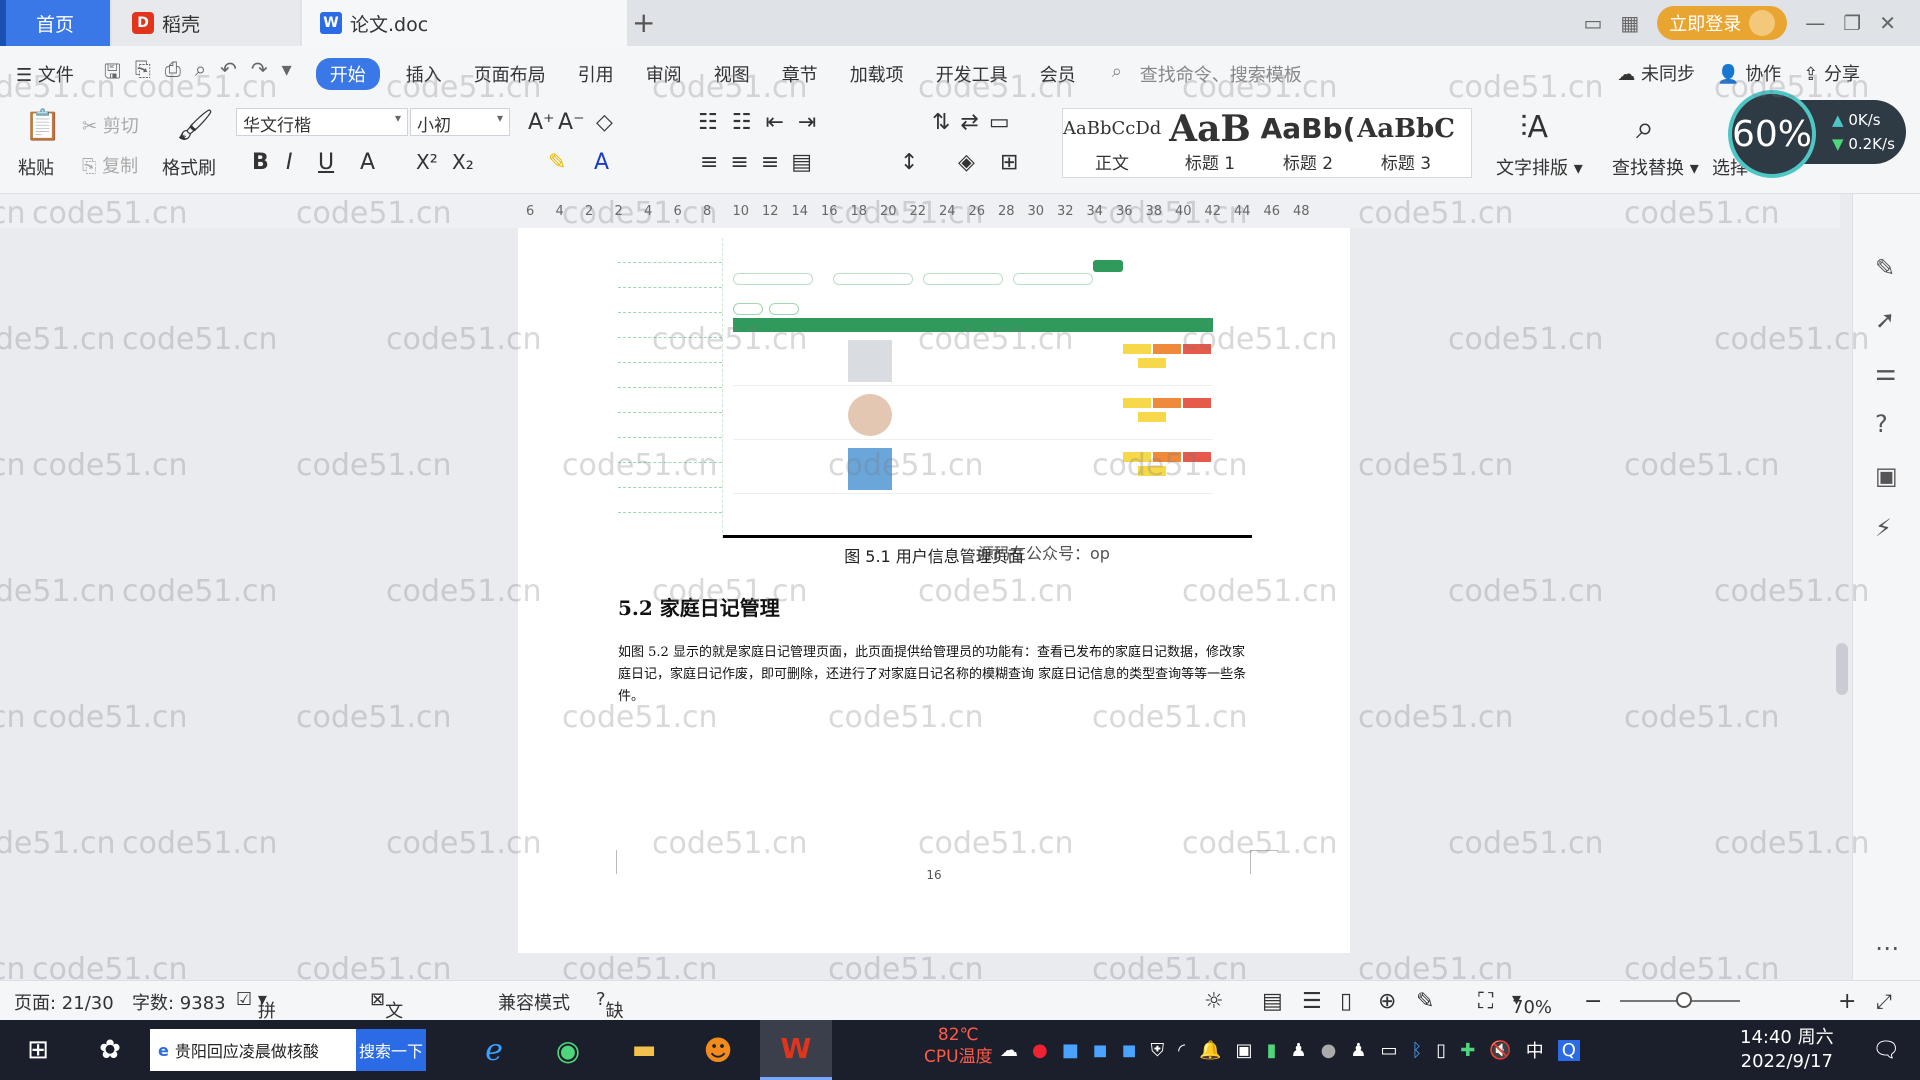  Describe the element at coordinates (877, 74) in the screenshot. I see `menu-addins: 加载项` at that location.